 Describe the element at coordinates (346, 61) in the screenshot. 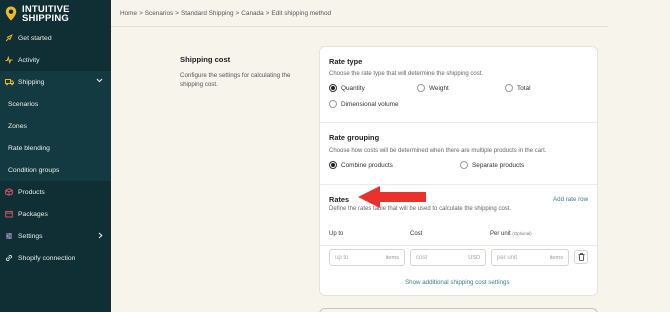

I see `rate-type-title: Rate type` at that location.